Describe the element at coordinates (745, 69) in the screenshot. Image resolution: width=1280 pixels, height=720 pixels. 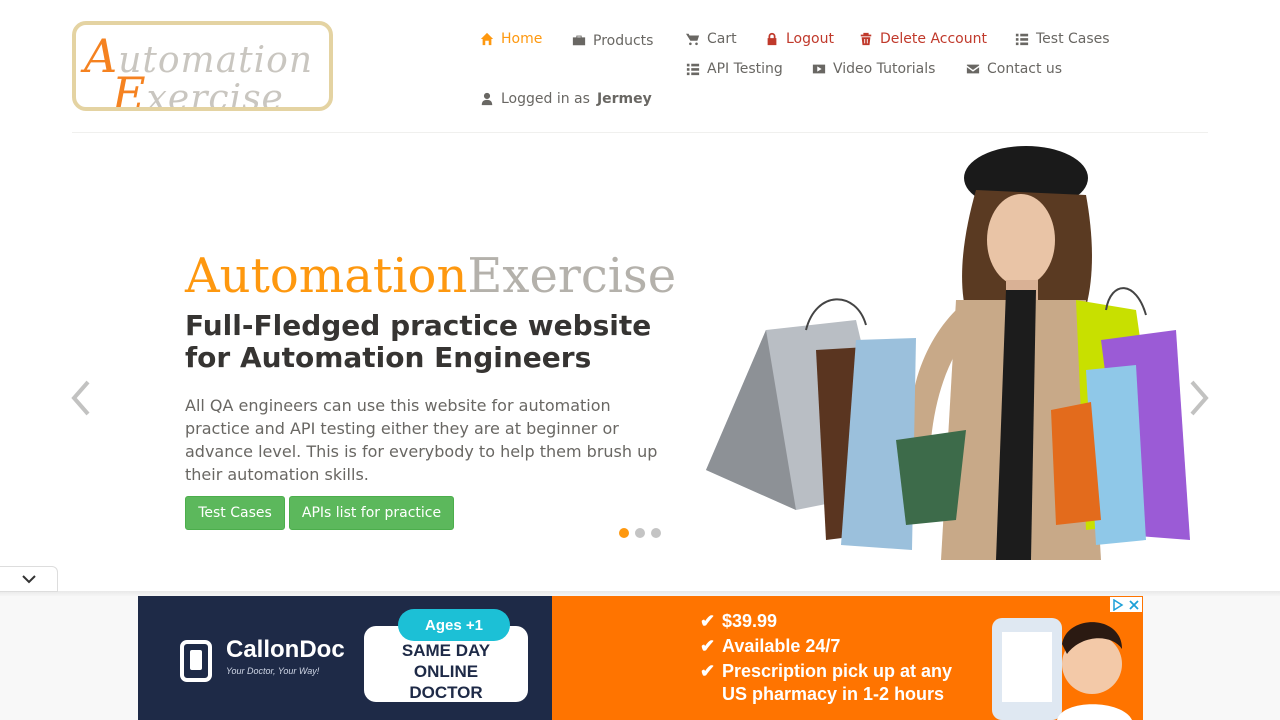
I see `nav-api-testing-label: API Testing` at that location.